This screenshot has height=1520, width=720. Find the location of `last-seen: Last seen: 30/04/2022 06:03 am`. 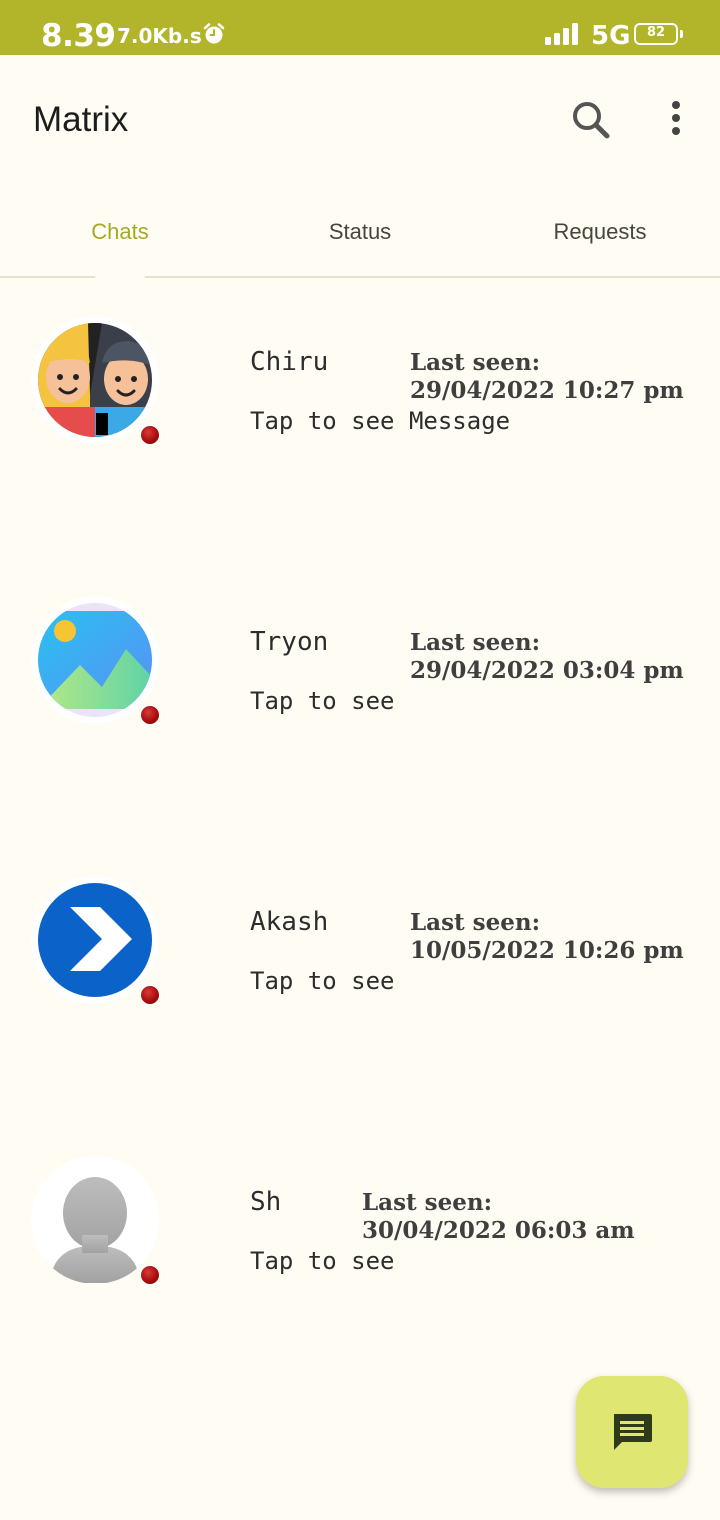

last-seen: Last seen: 30/04/2022 06:03 am is located at coordinates (498, 1217).